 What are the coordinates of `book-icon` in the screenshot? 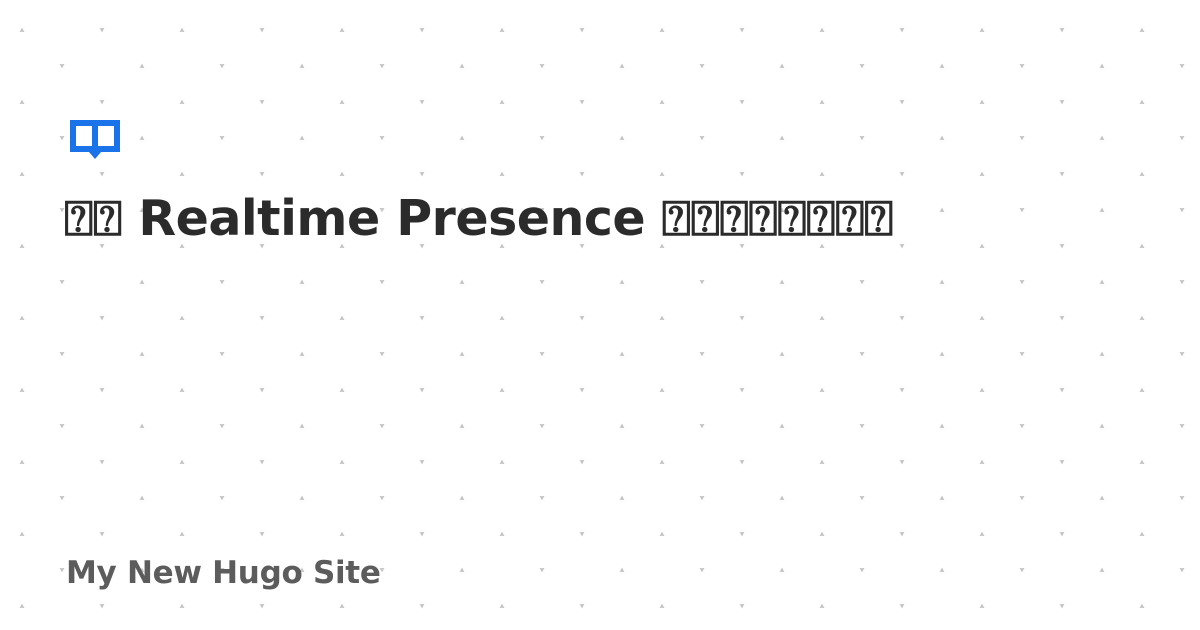 It's located at (95, 139).